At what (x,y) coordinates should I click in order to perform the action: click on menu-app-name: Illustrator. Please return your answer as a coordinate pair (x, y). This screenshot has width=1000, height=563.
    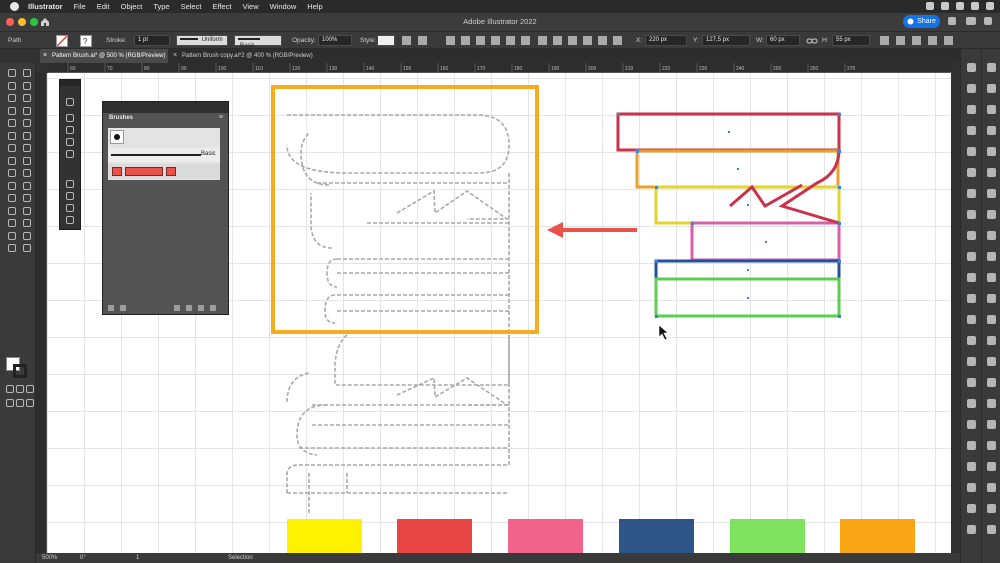
    Looking at the image, I should click on (45, 6).